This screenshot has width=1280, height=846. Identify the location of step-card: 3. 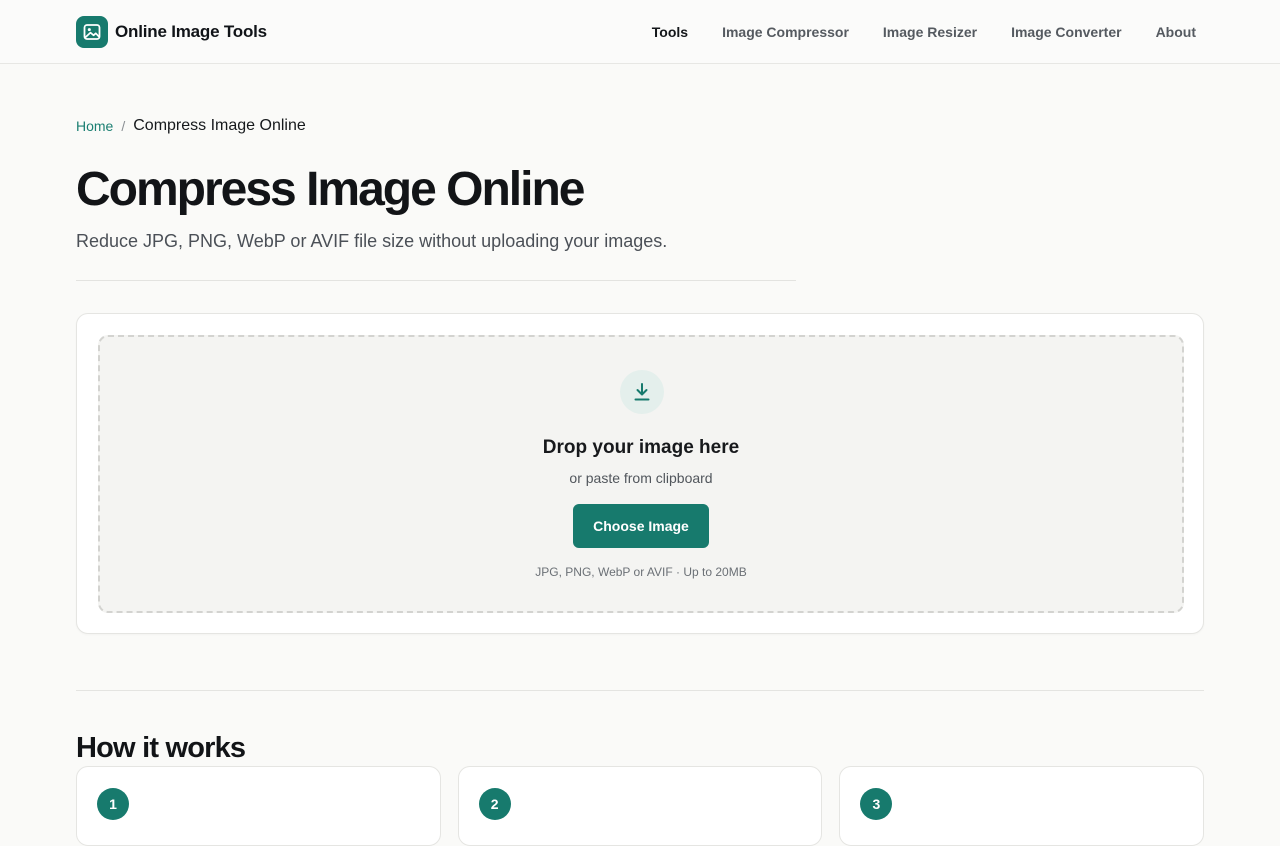
(1022, 806).